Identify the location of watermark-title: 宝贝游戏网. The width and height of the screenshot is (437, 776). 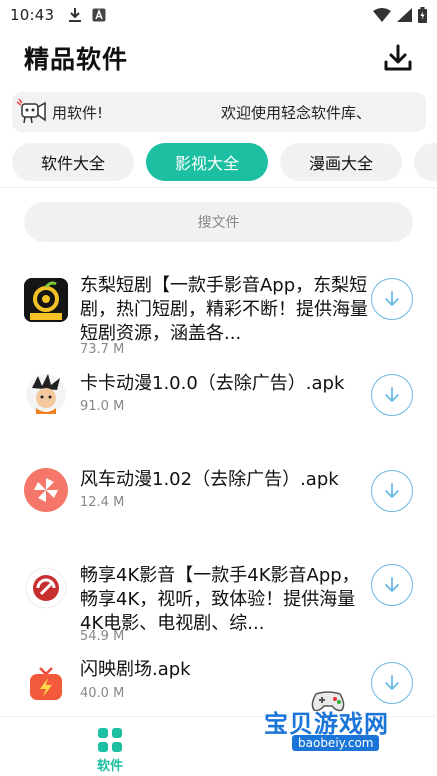
(326, 724).